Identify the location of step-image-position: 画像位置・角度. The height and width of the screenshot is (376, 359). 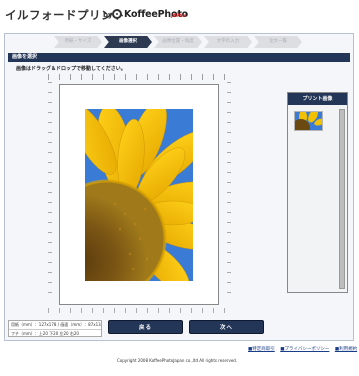
(178, 42).